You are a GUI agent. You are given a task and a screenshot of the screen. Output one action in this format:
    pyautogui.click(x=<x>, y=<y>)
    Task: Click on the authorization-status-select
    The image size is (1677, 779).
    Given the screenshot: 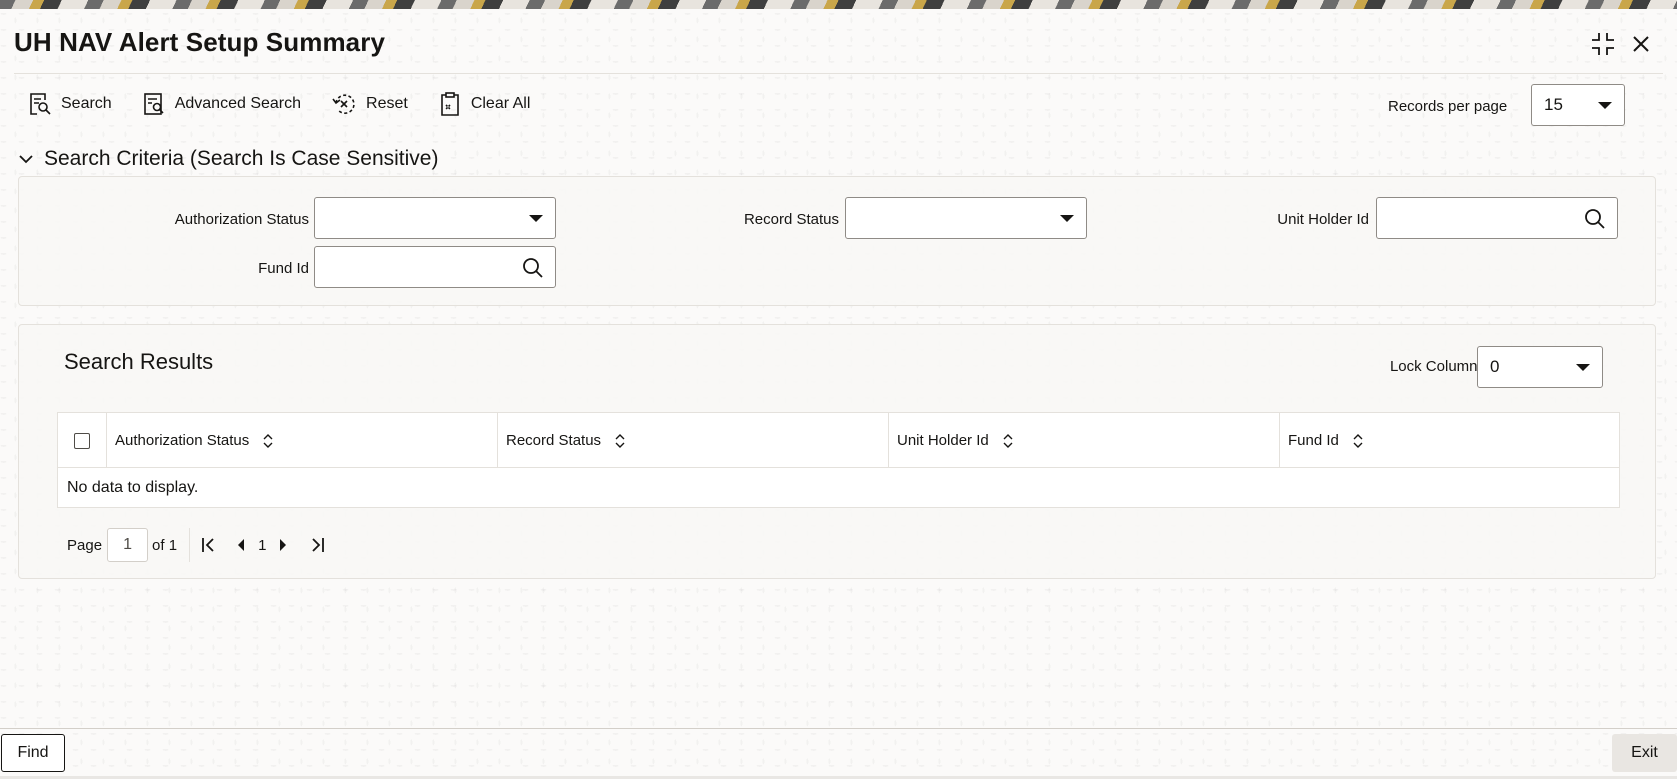 What is the action you would take?
    pyautogui.click(x=435, y=218)
    